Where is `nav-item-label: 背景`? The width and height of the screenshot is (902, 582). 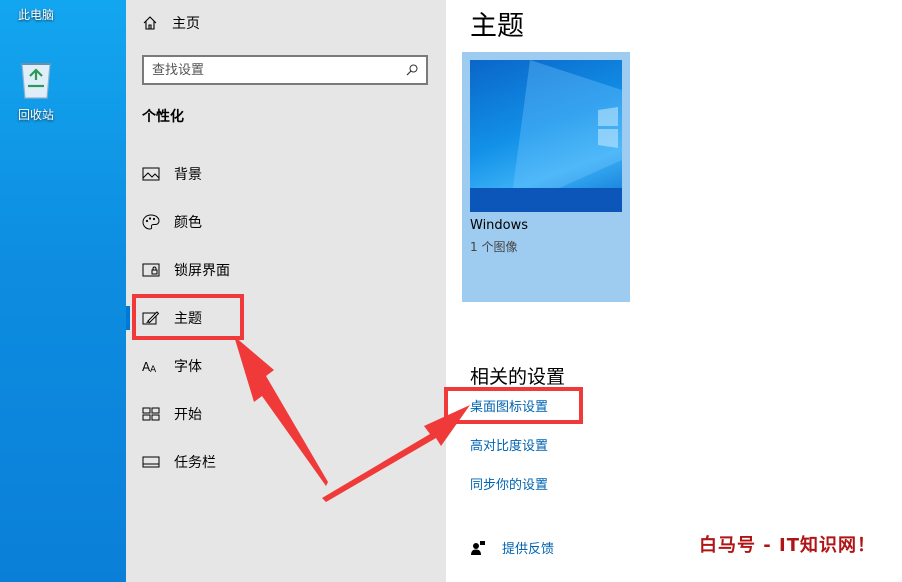
nav-item-label: 背景 is located at coordinates (188, 175).